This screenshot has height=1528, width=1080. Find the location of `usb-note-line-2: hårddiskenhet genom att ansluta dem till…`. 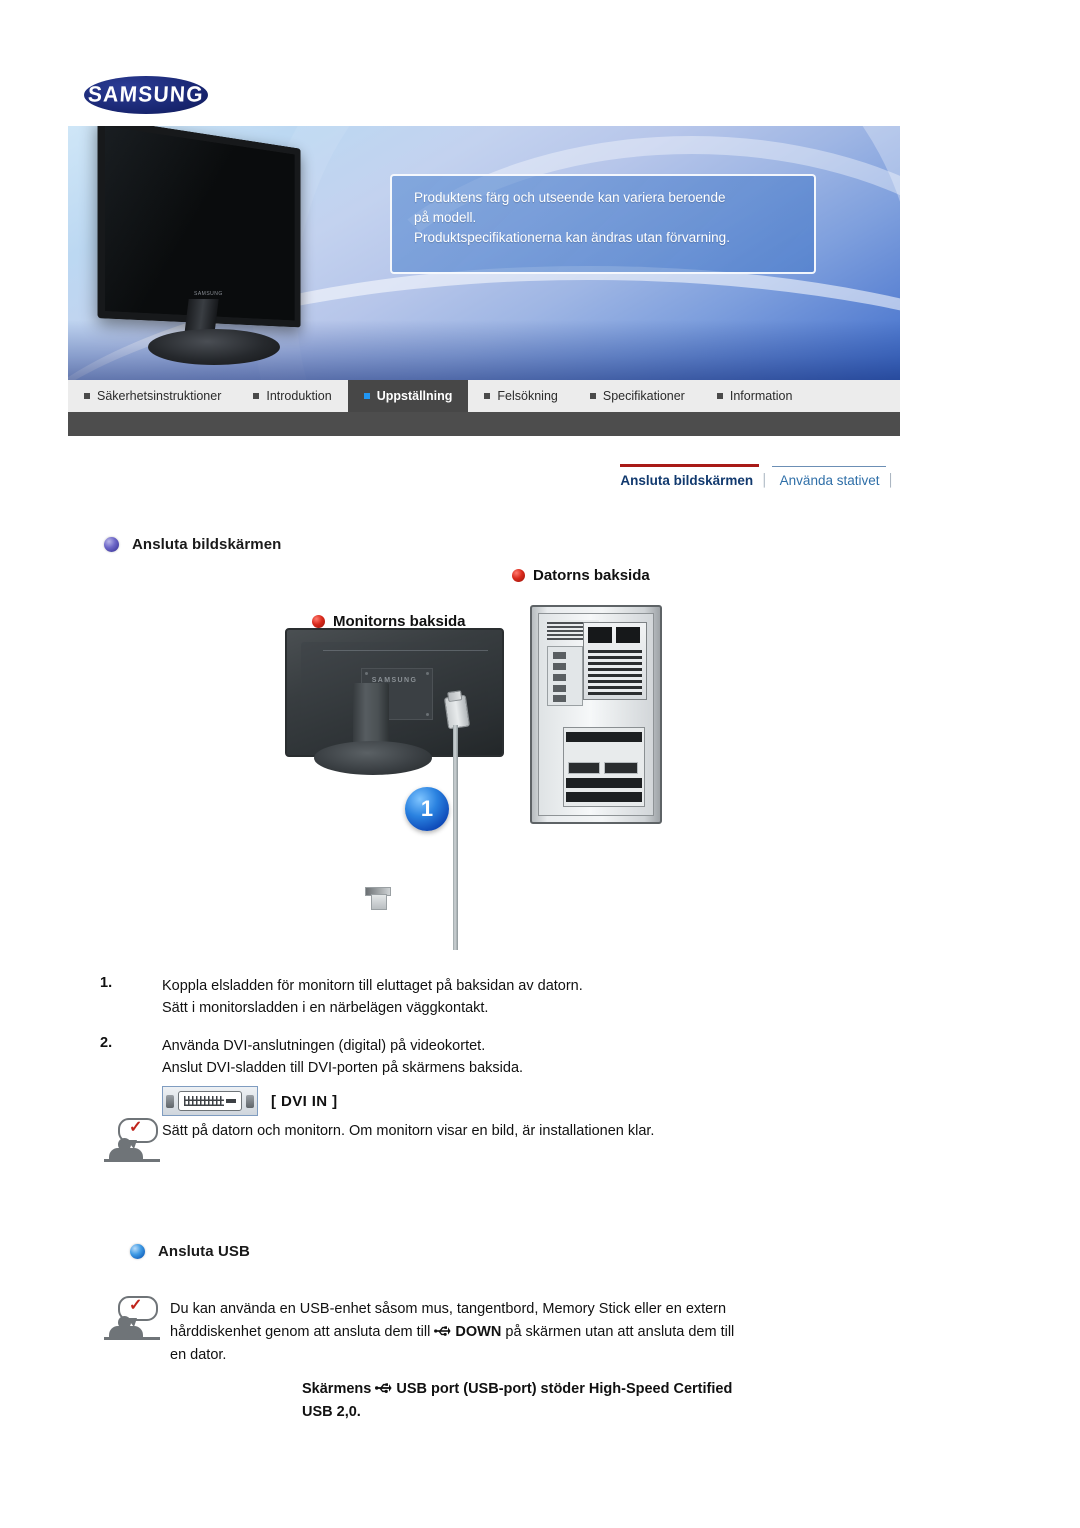

usb-note-line-2: hårddiskenhet genom att ansluta dem till… is located at coordinates (520, 1332).